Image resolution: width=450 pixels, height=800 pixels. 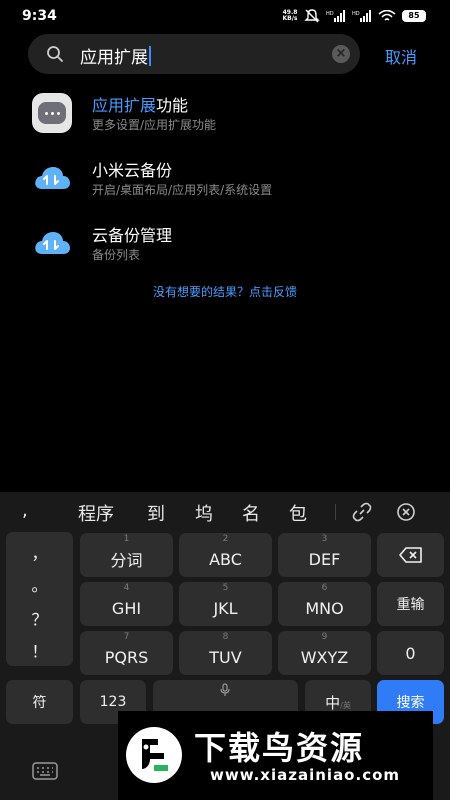 I want to click on key-def: 3 DEF, so click(x=324, y=555).